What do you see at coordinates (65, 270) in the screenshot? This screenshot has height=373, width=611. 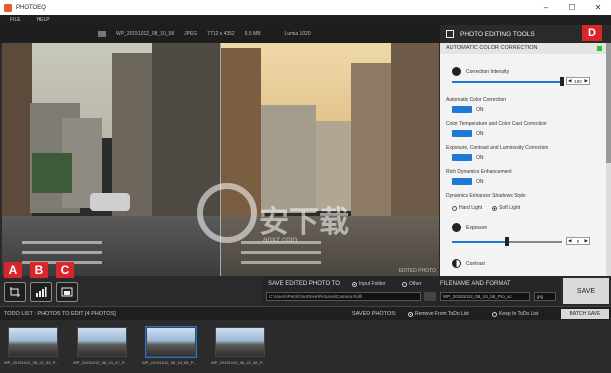 I see `tool-badge-c: C` at bounding box center [65, 270].